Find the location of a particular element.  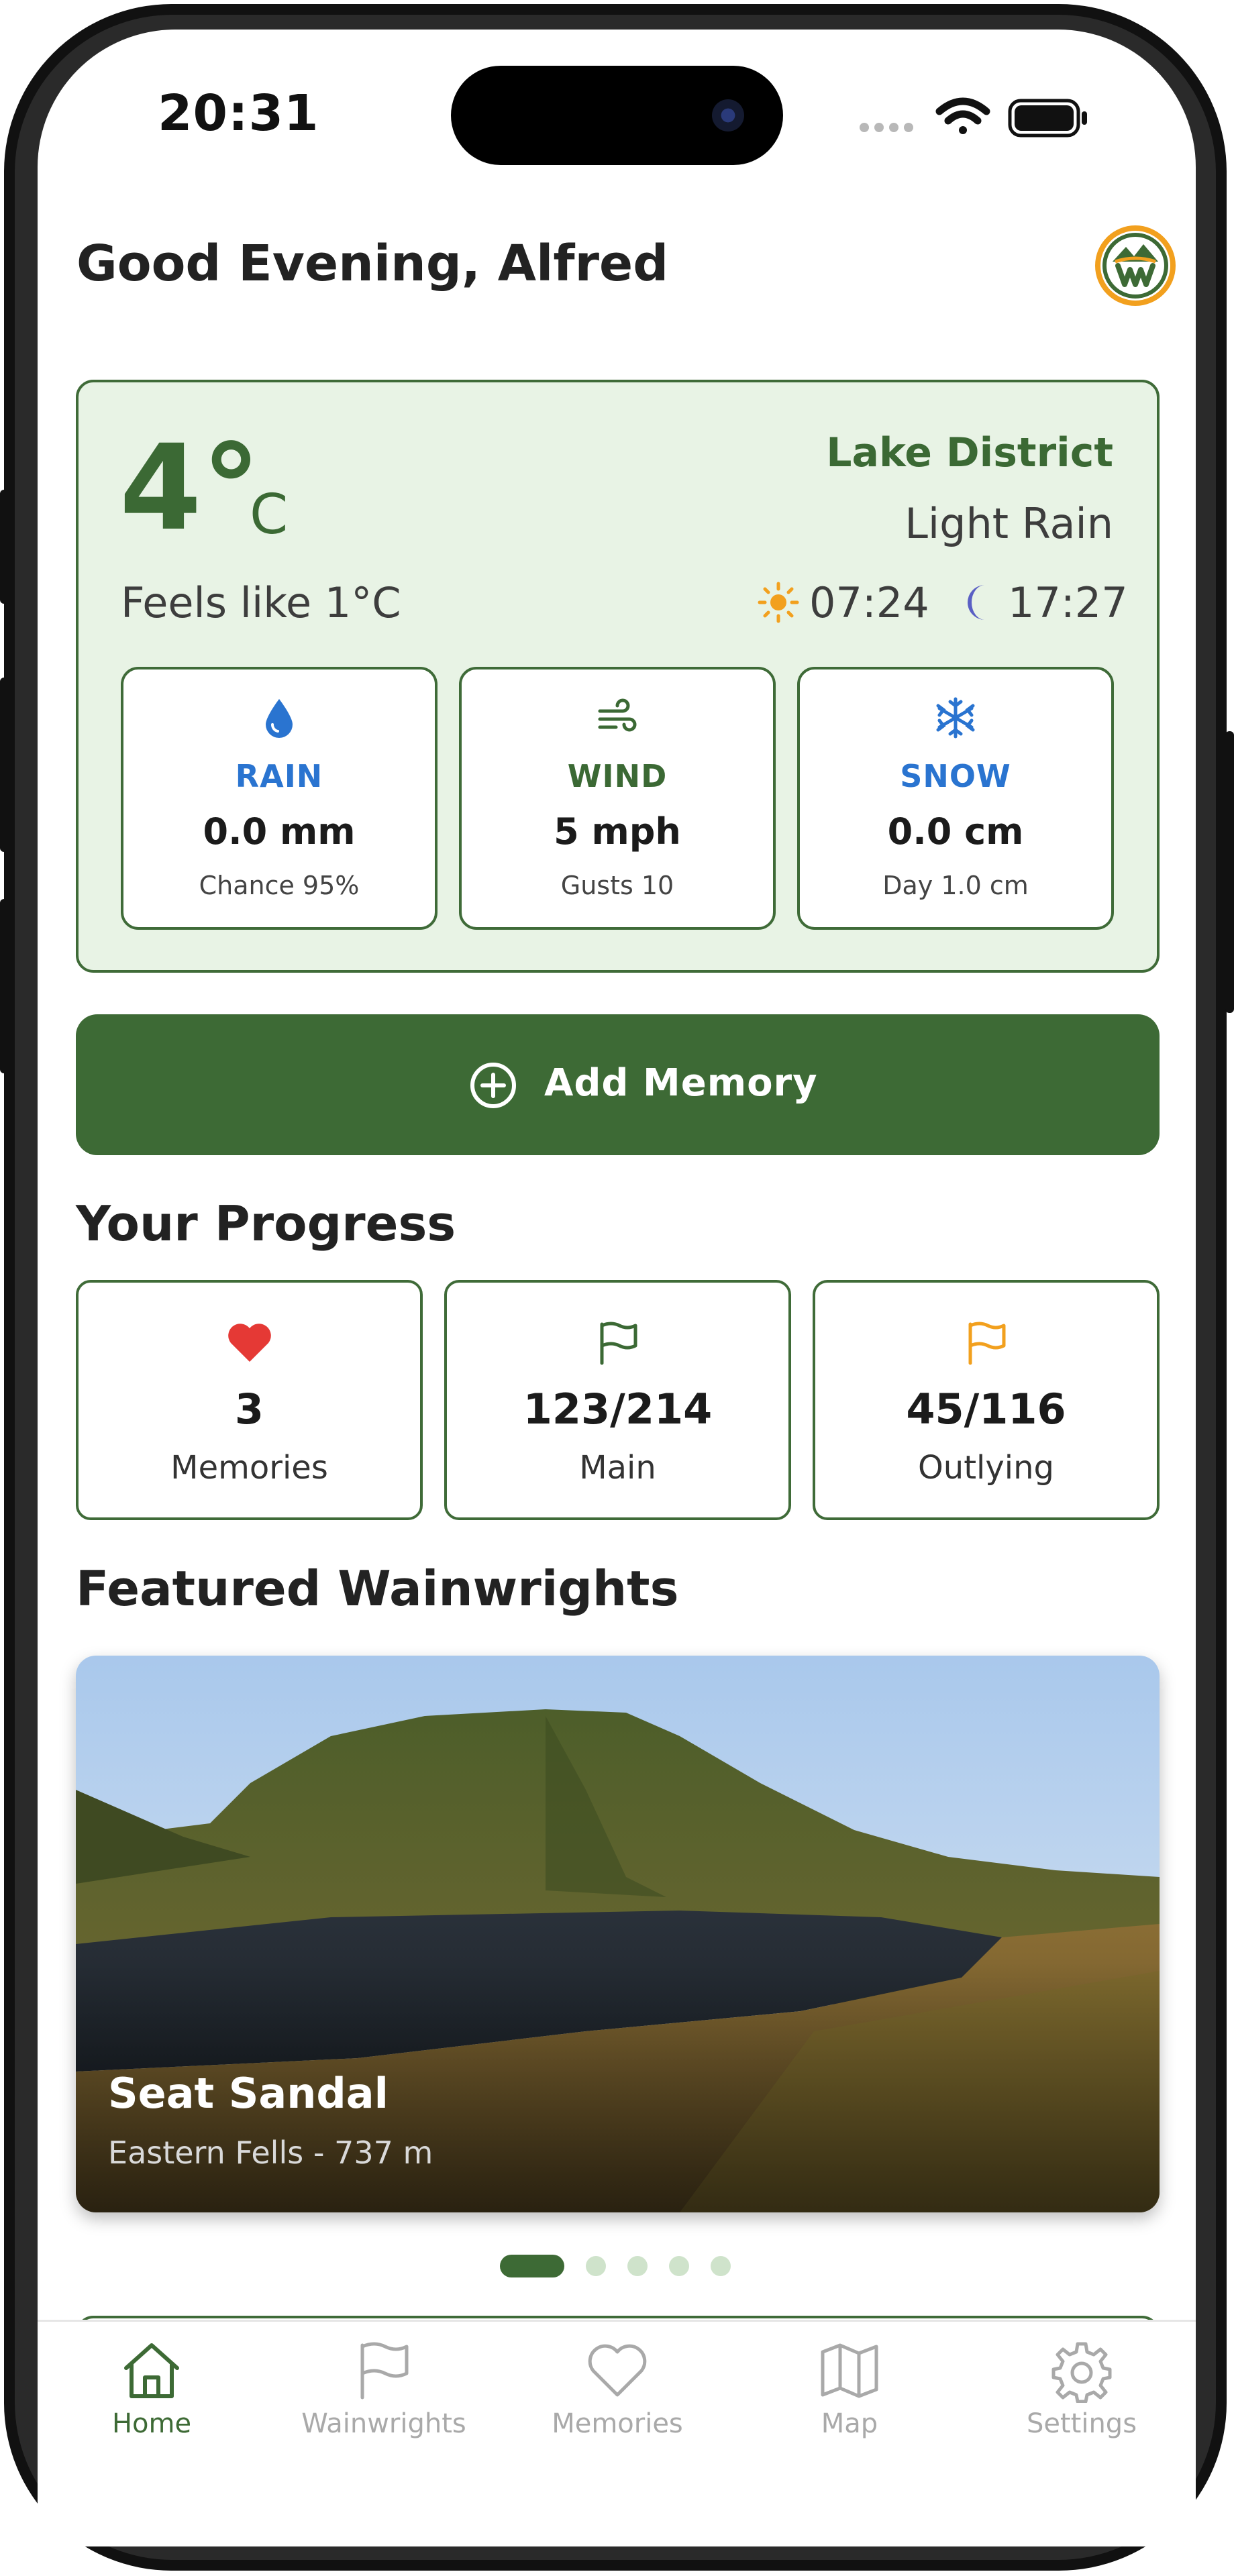

snow-value: 0.0 cm is located at coordinates (955, 831).